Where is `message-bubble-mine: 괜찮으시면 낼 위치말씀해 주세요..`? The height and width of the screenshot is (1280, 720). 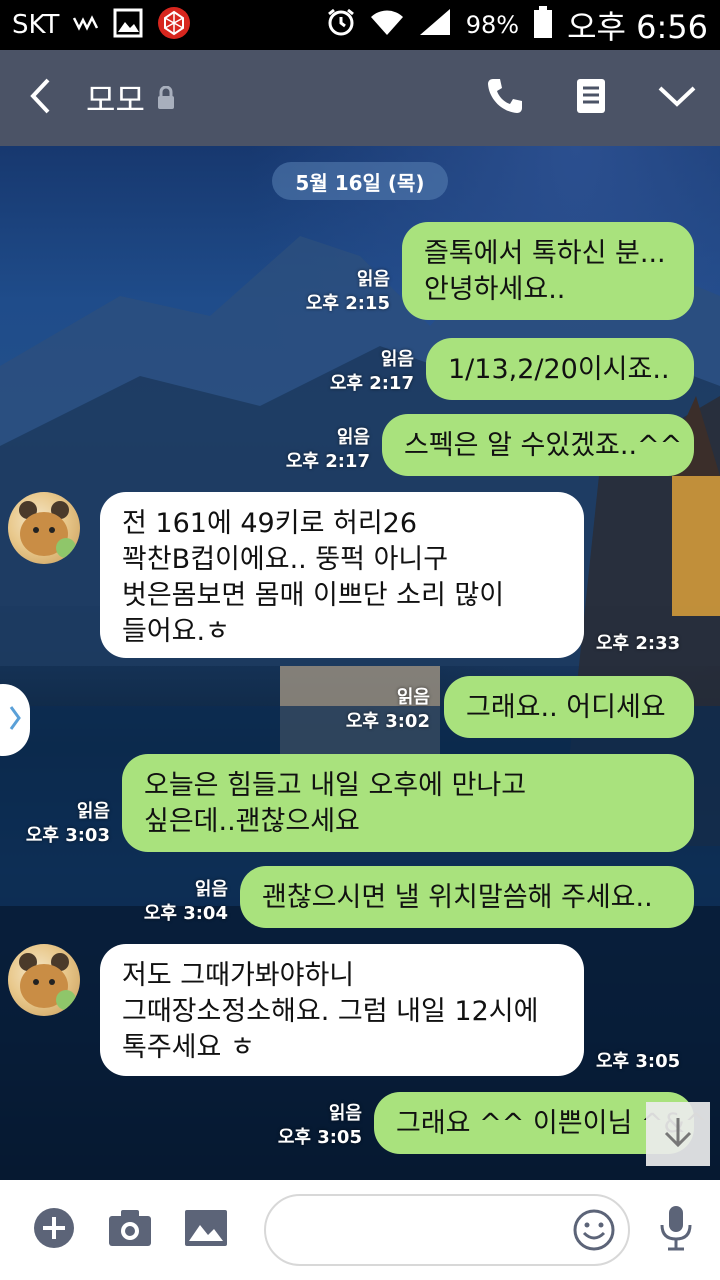 message-bubble-mine: 괜찮으시면 낼 위치말씀해 주세요.. is located at coordinates (467, 897).